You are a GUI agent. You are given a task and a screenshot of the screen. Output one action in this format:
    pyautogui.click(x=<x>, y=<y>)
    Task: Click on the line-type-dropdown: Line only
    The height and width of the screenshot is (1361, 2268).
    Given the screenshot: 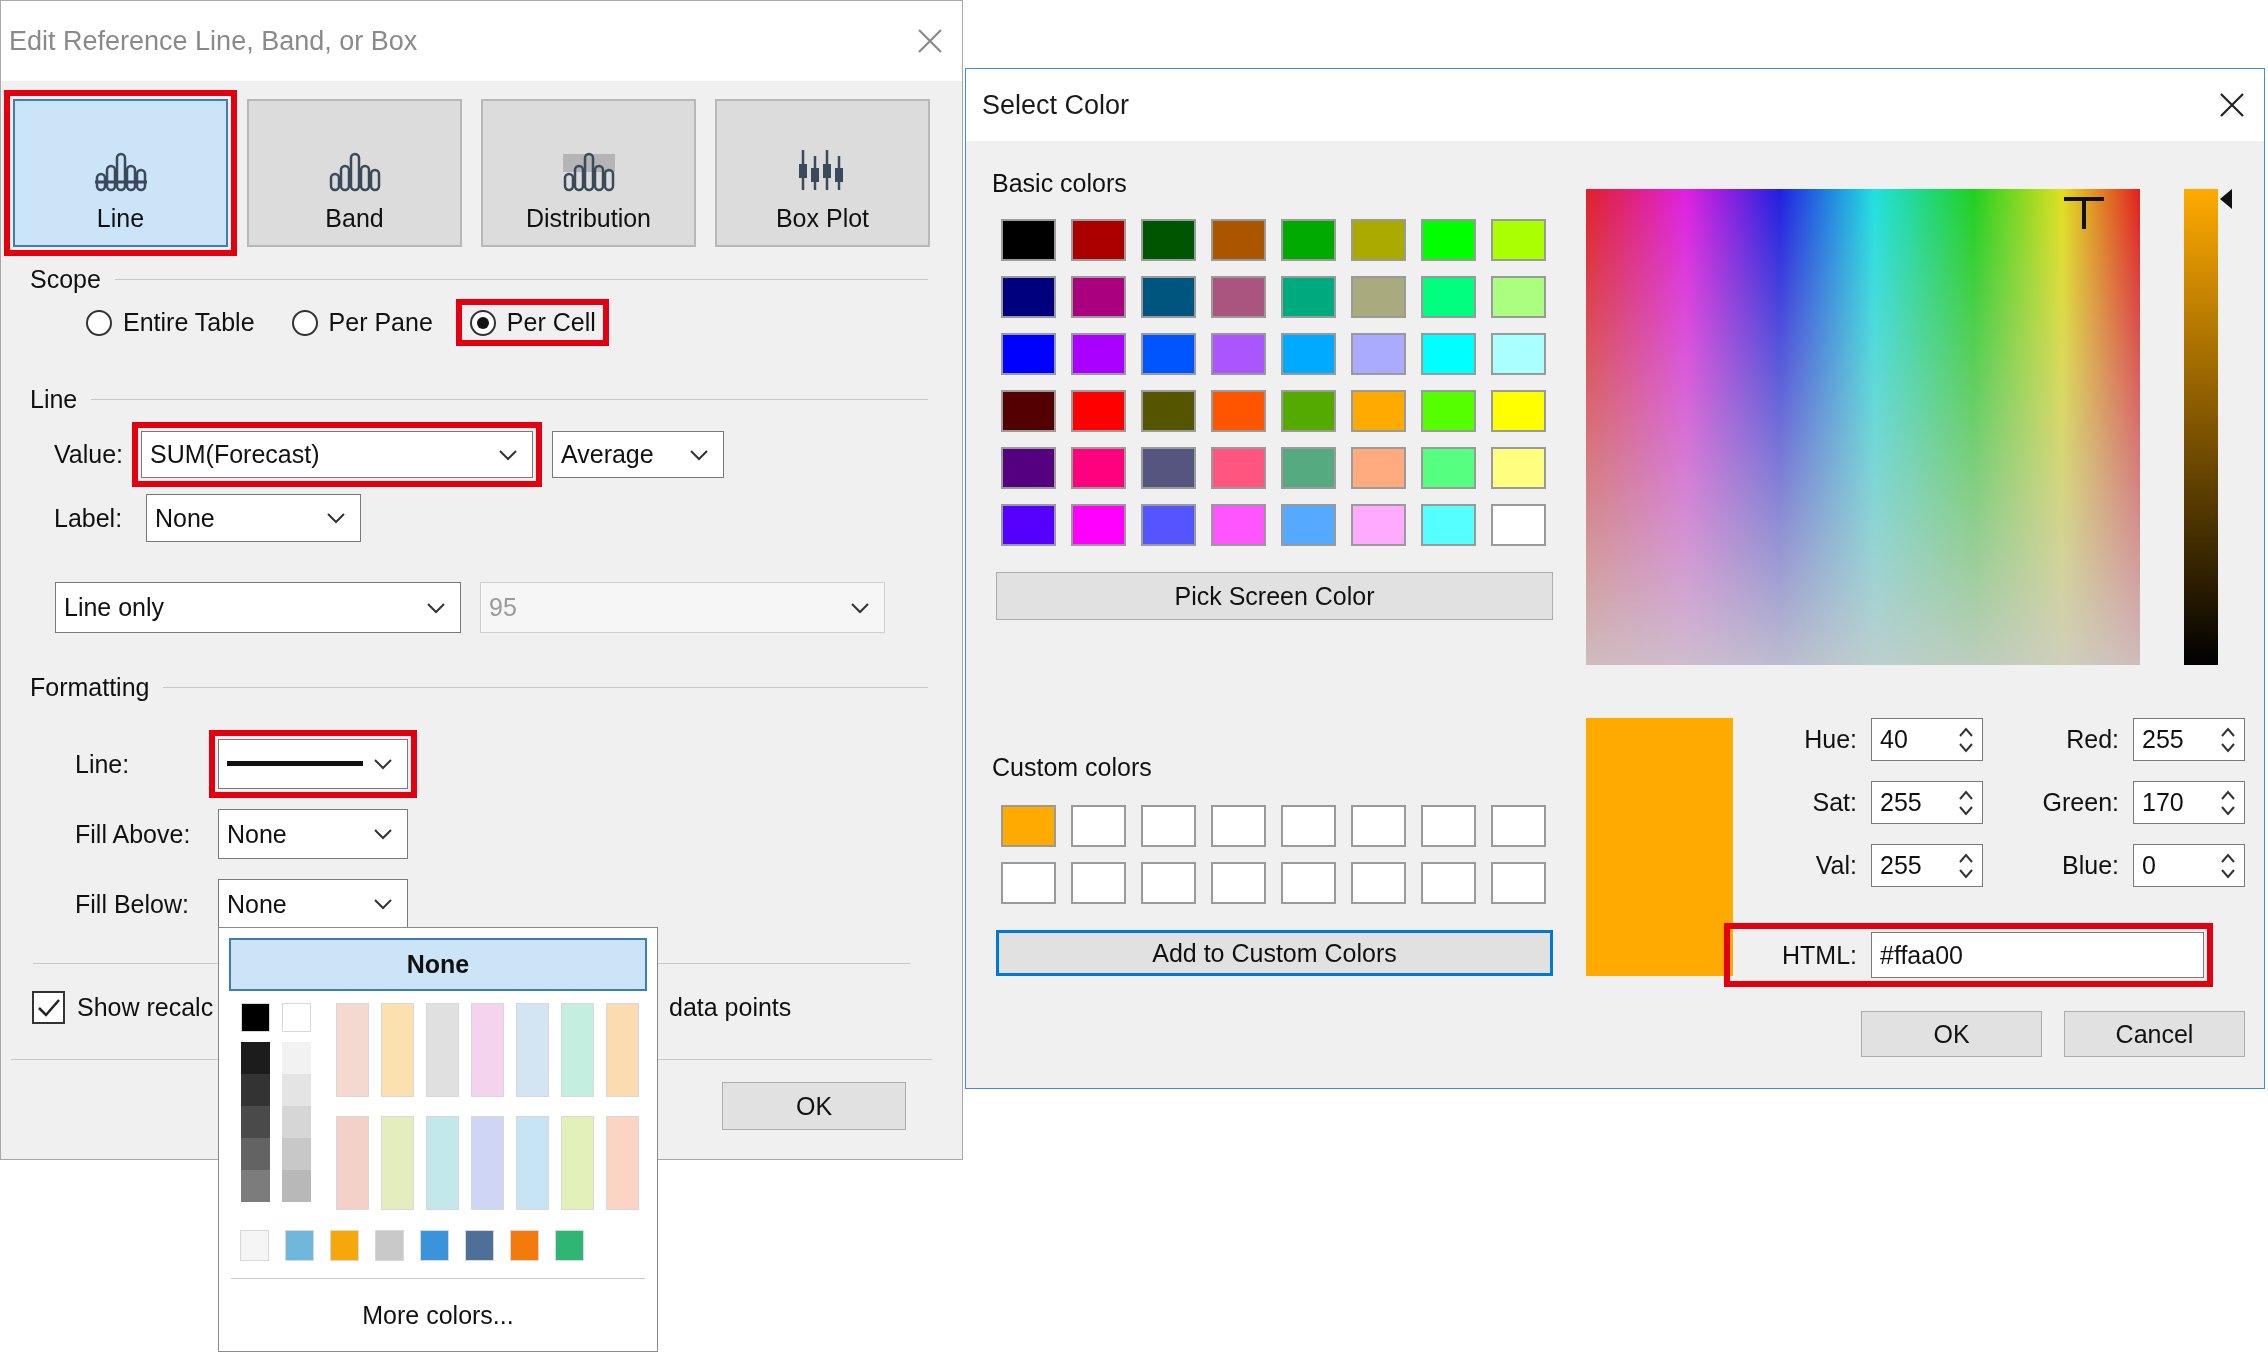 What is the action you would take?
    pyautogui.click(x=258, y=607)
    